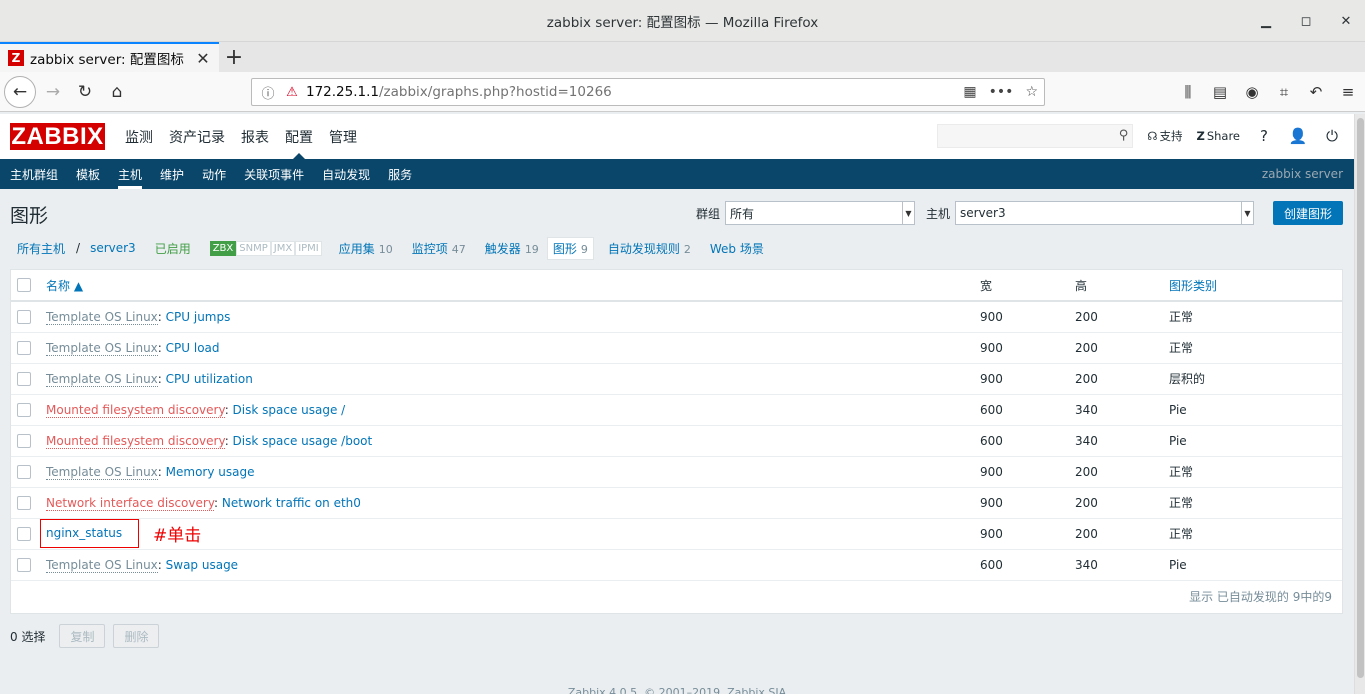 This screenshot has height=694, width=1365. I want to click on create-graph-button: 创建图形, so click(1307, 213).